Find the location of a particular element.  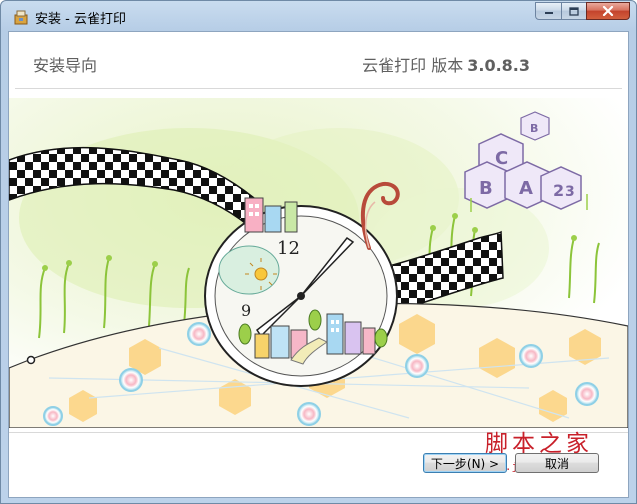

minimize-button is located at coordinates (548, 11).